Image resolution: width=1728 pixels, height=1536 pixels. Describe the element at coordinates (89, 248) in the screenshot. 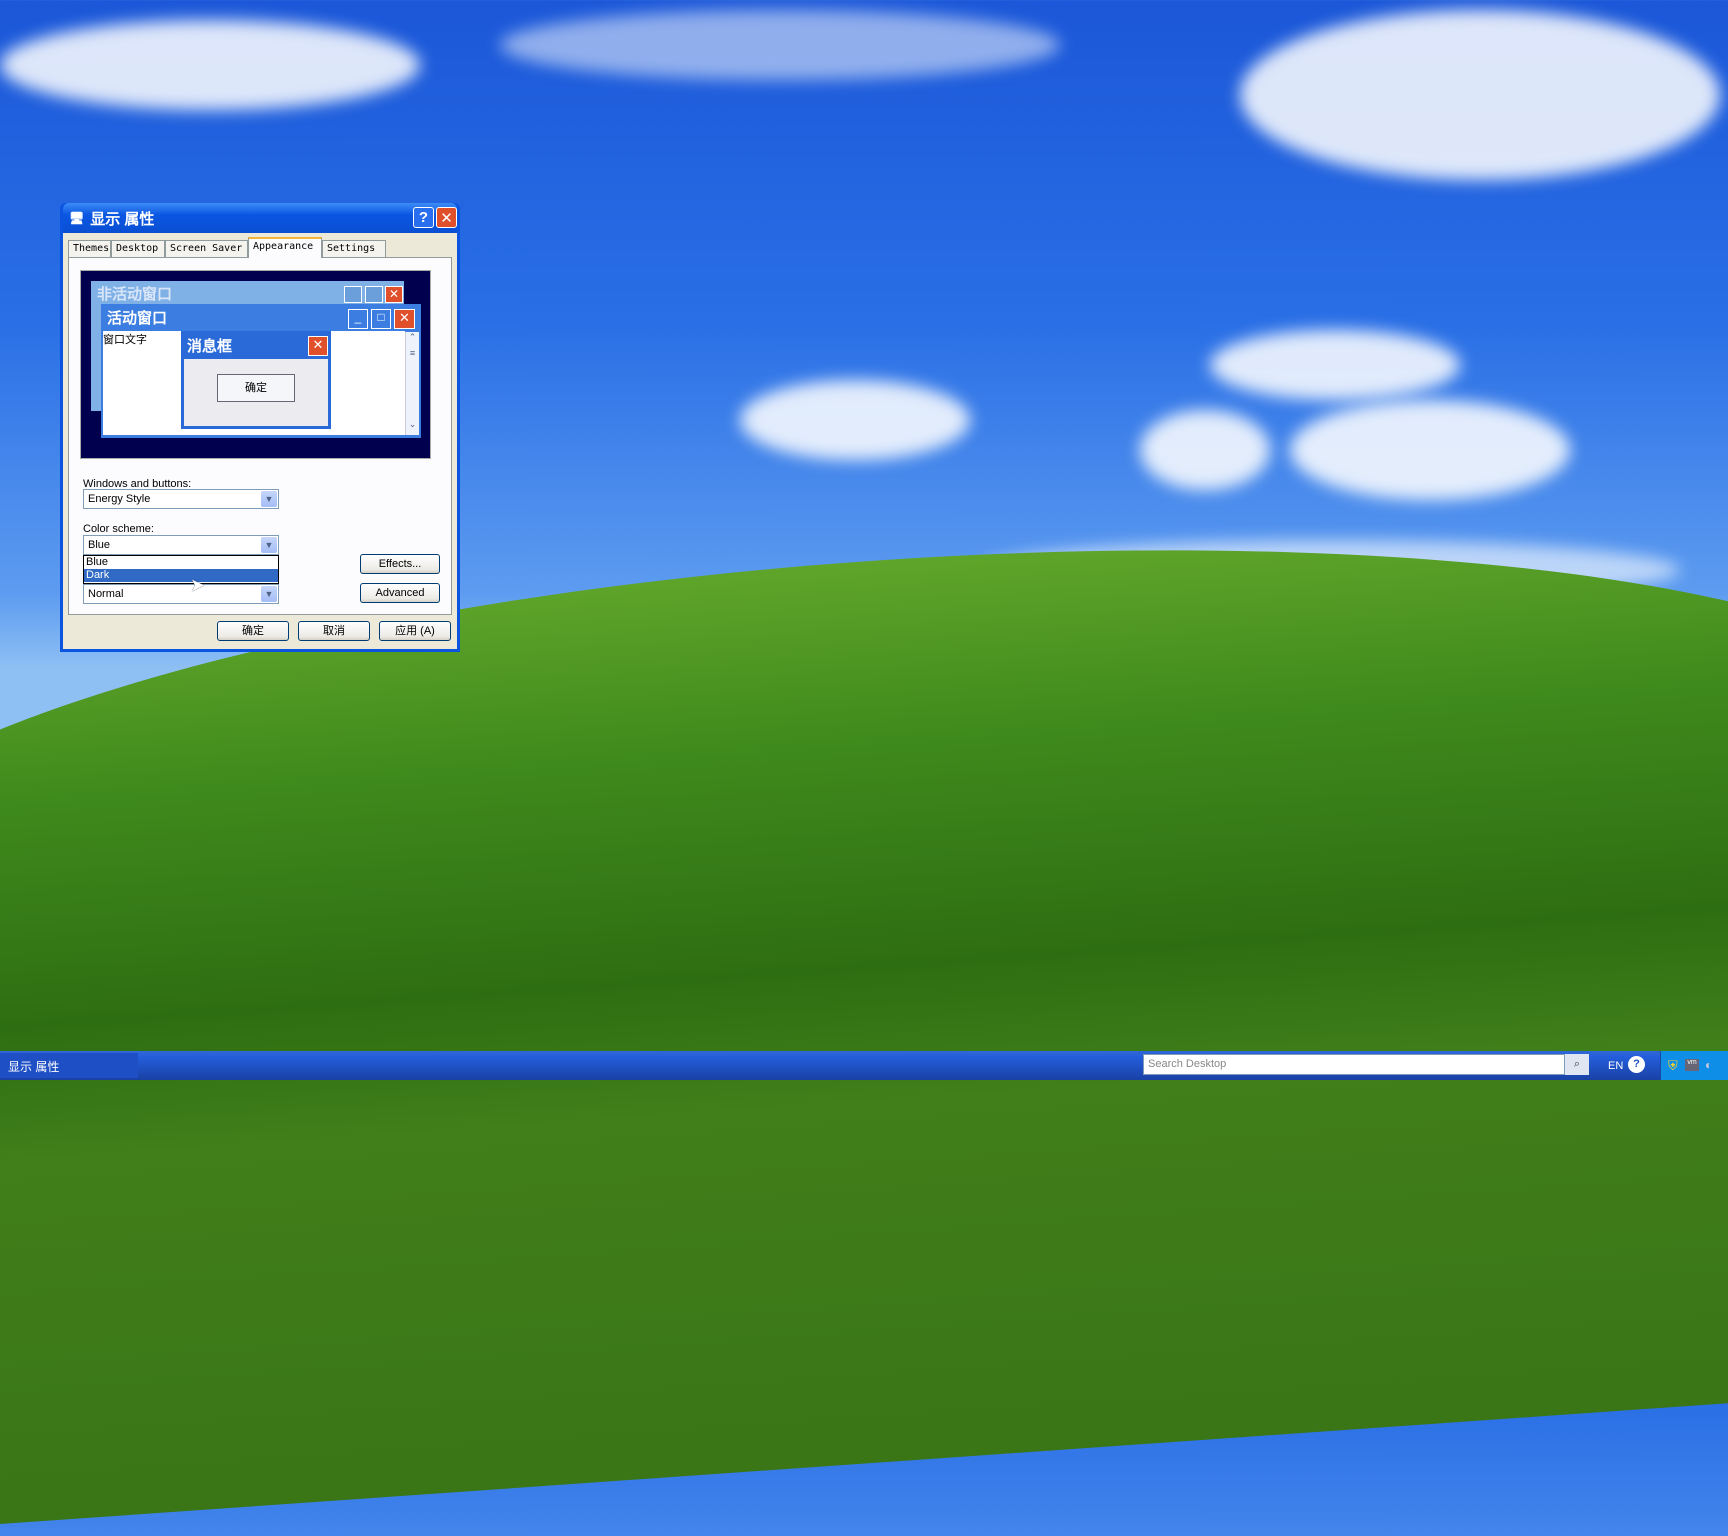

I see `tab-themes: Themes` at that location.